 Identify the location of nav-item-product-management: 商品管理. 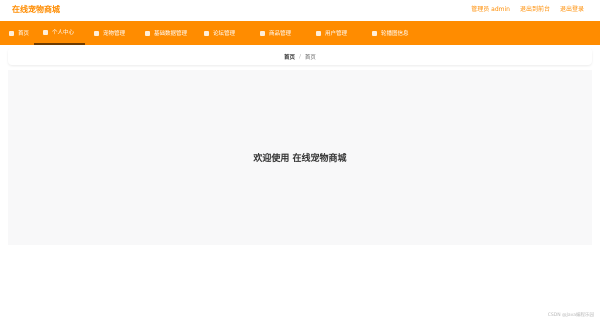
(279, 33).